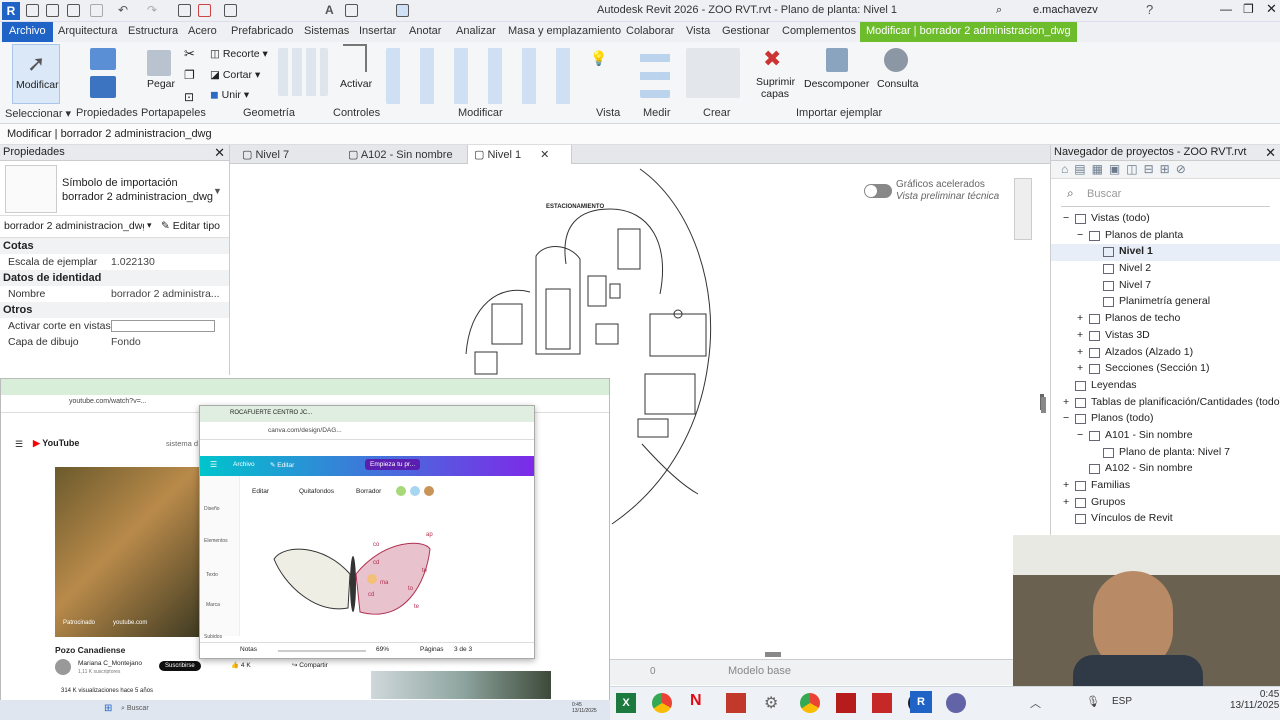 Image resolution: width=1280 pixels, height=720 pixels. What do you see at coordinates (108, 708) in the screenshot?
I see `windows-start-icon: ⊞` at bounding box center [108, 708].